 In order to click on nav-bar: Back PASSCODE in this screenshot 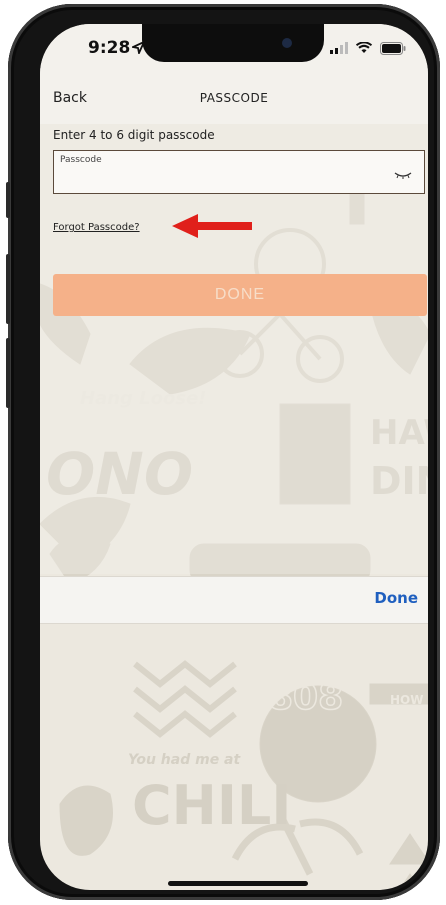, I will do `click(234, 102)`.